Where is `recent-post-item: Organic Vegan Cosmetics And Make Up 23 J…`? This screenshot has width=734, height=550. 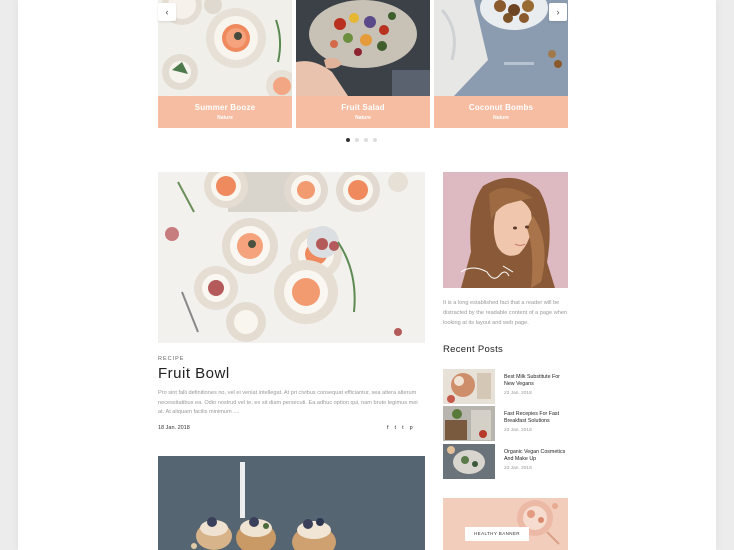 recent-post-item: Organic Vegan Cosmetics And Make Up 23 J… is located at coordinates (506, 461).